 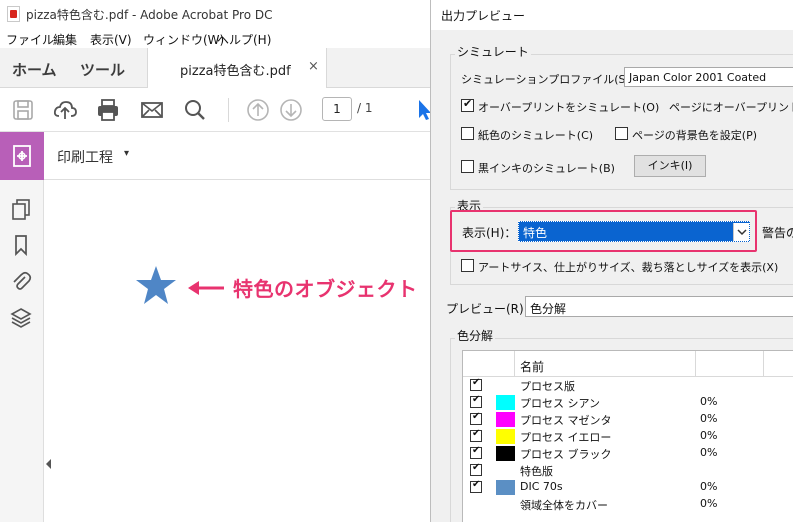 What do you see at coordinates (49, 464) in the screenshot?
I see `collapse-panel-icon` at bounding box center [49, 464].